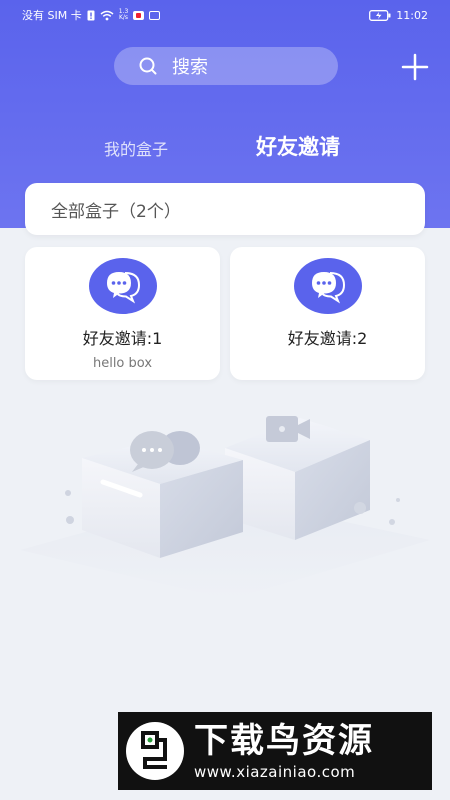 The width and height of the screenshot is (450, 800). Describe the element at coordinates (412, 15) in the screenshot. I see `clock: 11:02` at that location.